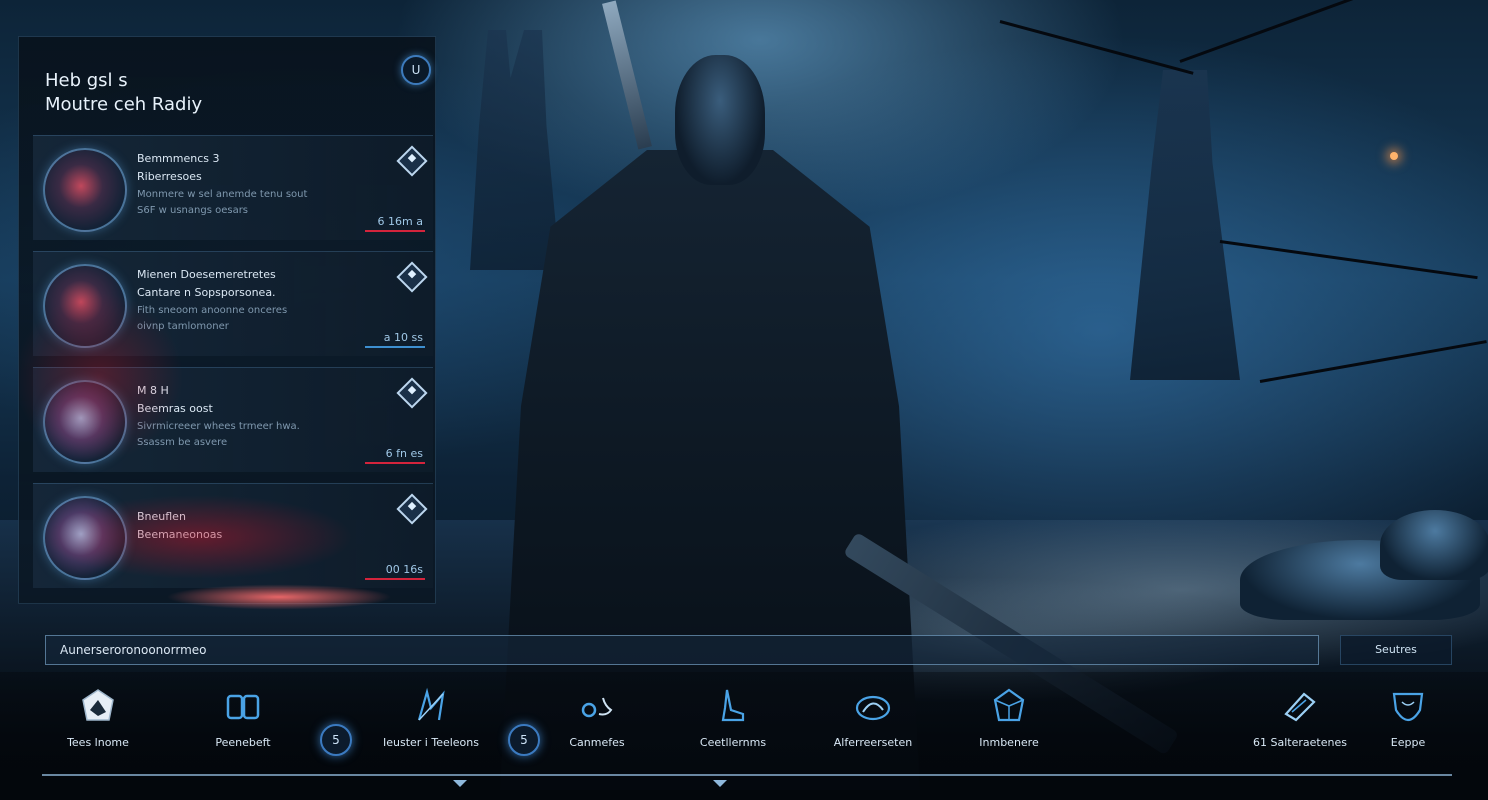 The image size is (1488, 800). I want to click on rock, so click(1434, 545).